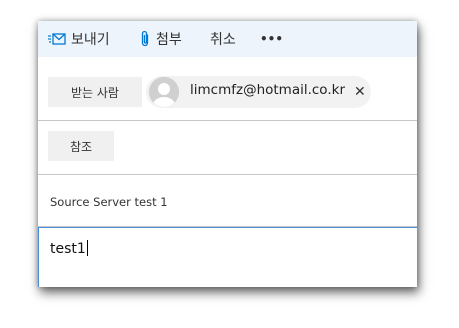 The image size is (459, 328). I want to click on cc-button: 참조, so click(81, 146).